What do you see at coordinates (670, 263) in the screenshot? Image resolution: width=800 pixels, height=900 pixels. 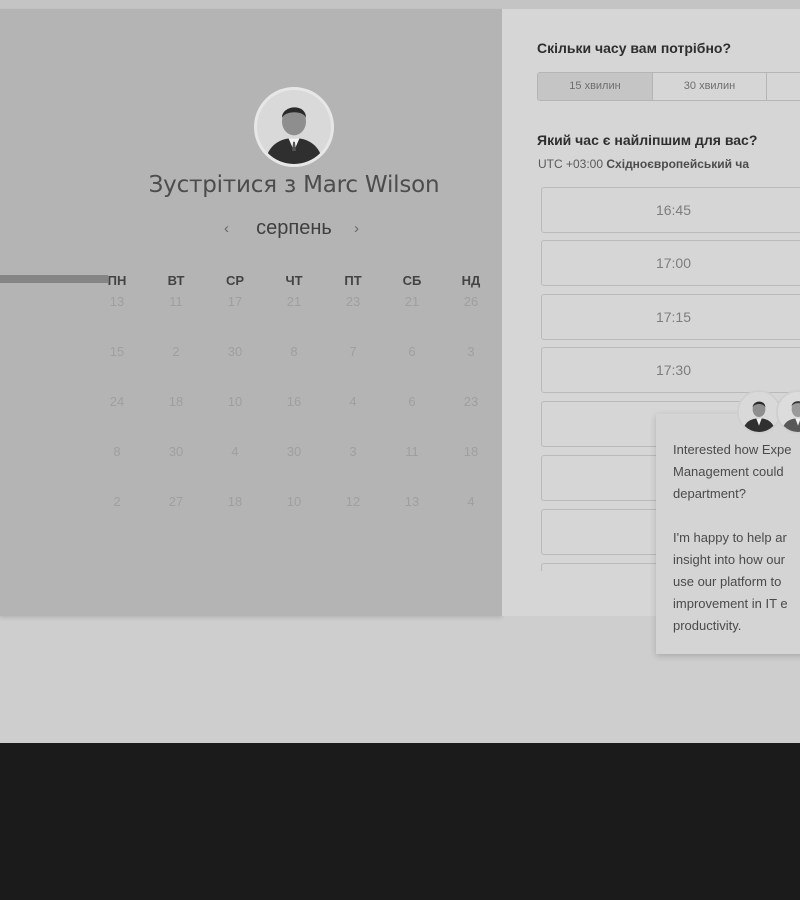 I see `time-slot: 17:00` at bounding box center [670, 263].